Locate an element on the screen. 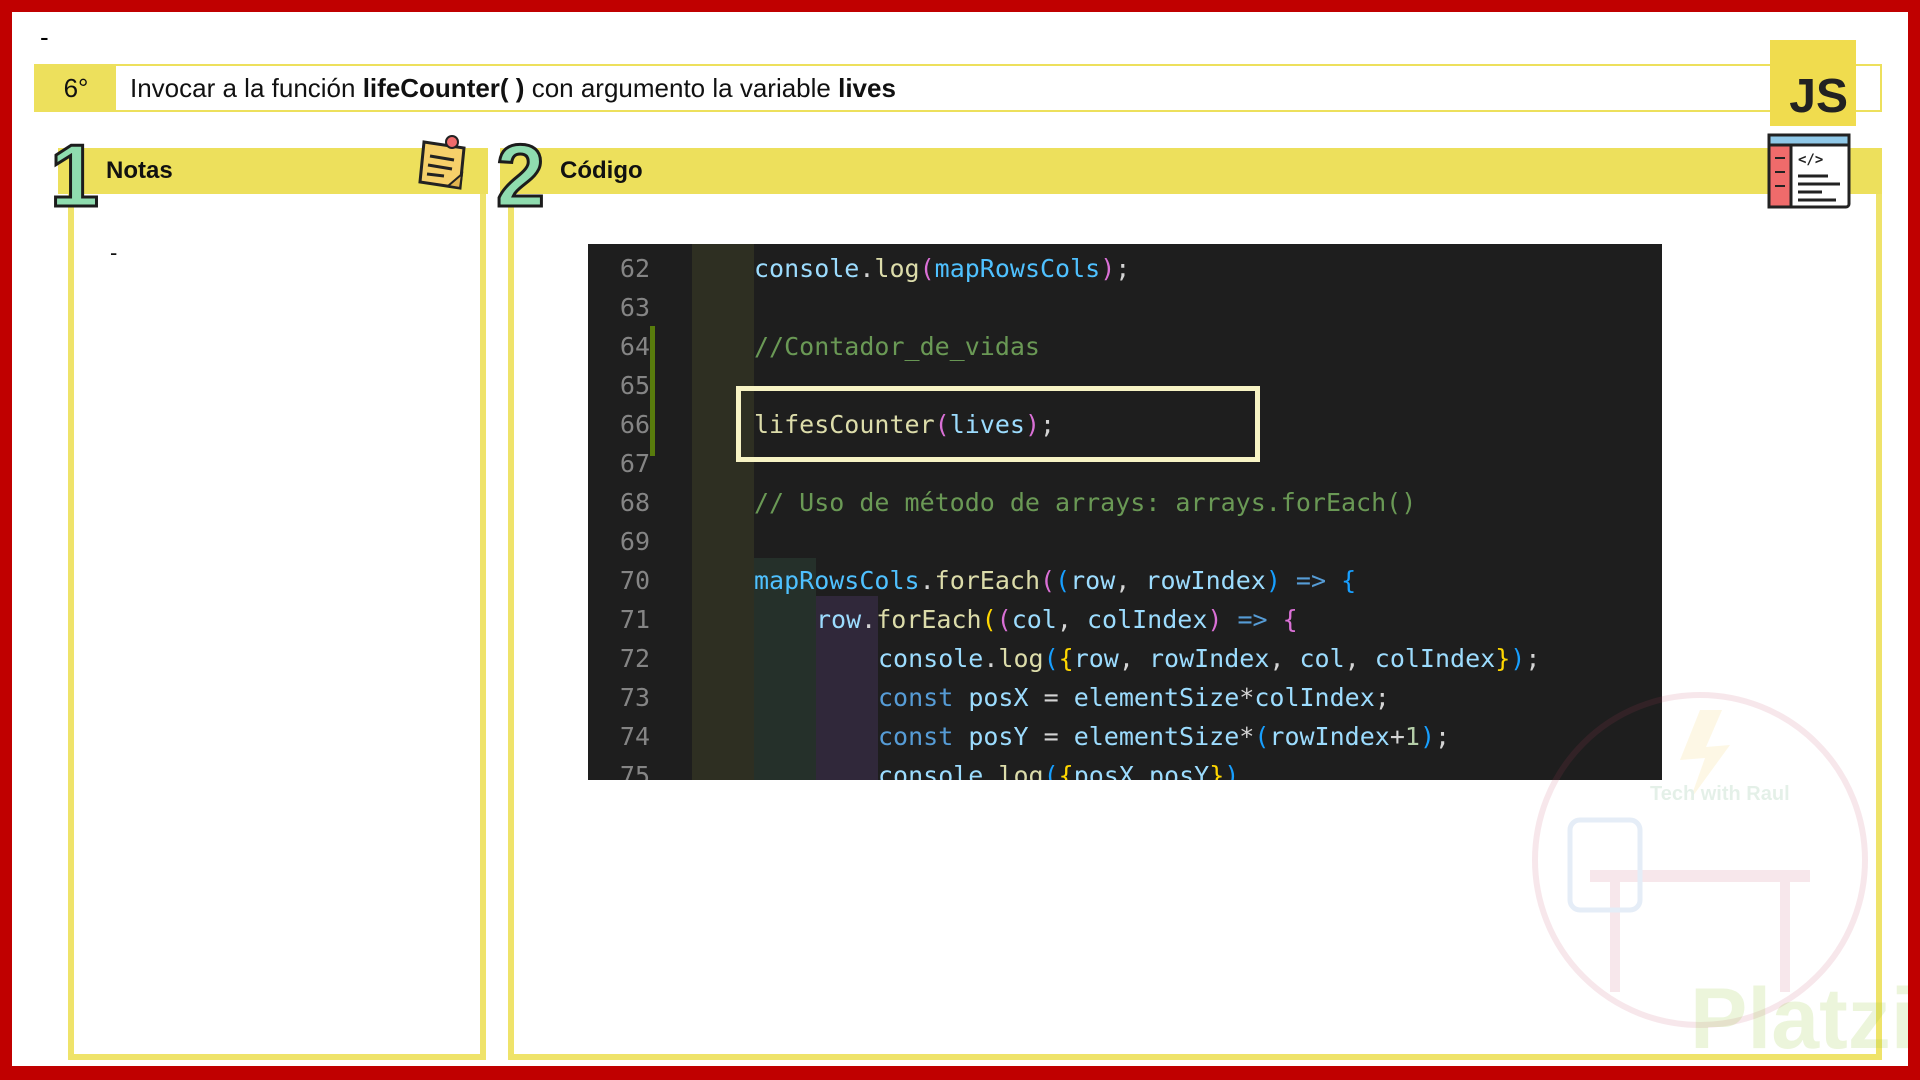  js-badge: JS is located at coordinates (1813, 83).